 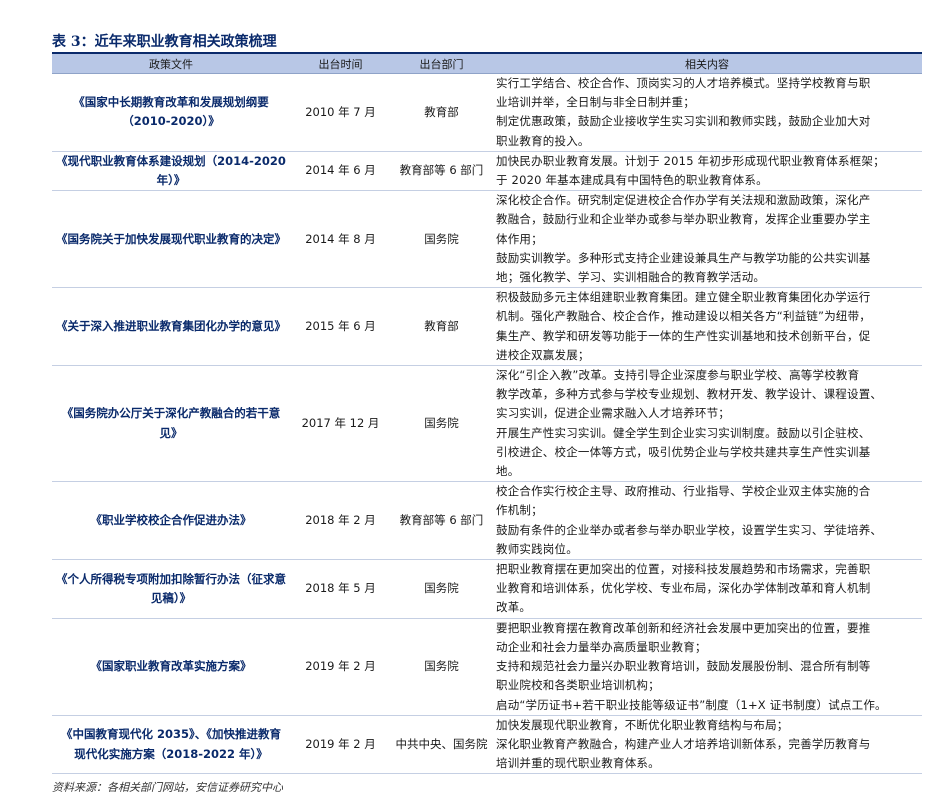 I want to click on content-line: 深化校企合作。研究制定促进校企合作办学有关法规和激励政策，深化产, so click(x=683, y=200).